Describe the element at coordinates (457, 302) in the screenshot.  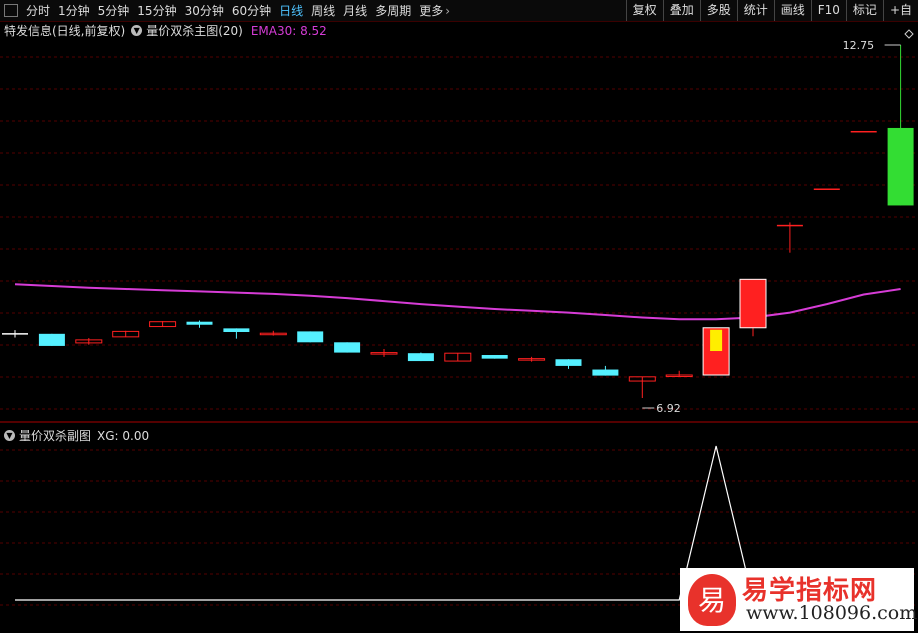
I see `ema30-line` at that location.